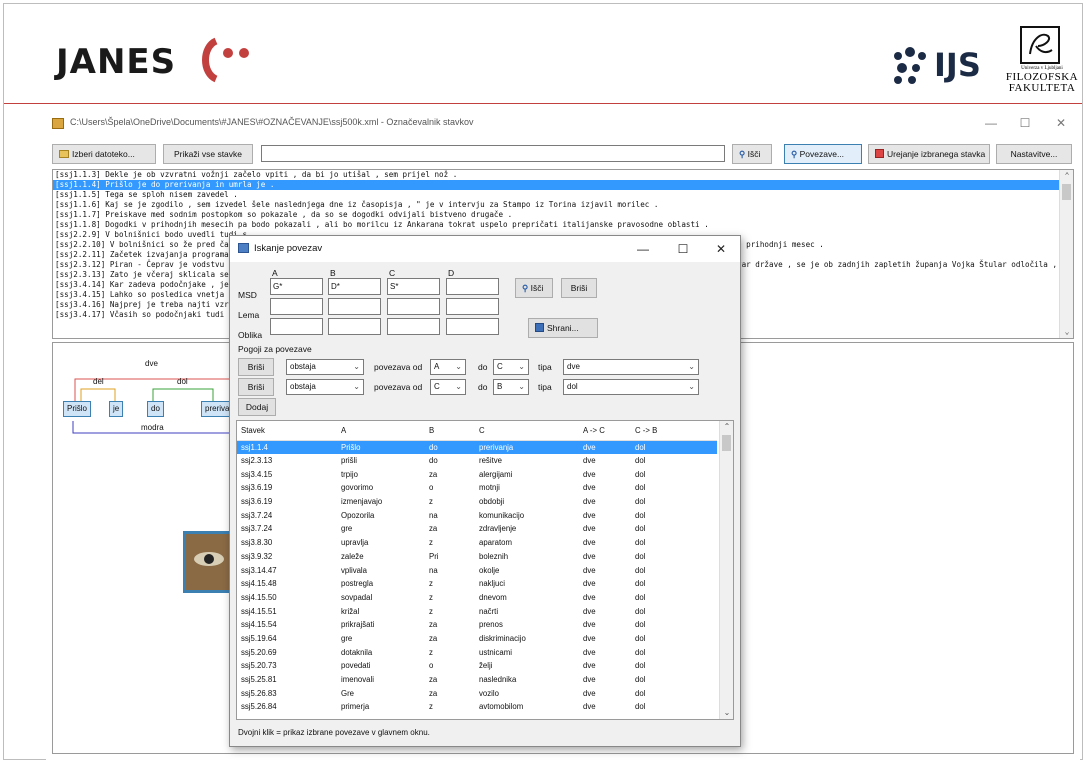 The height and width of the screenshot is (763, 1087). I want to click on add-condition-button: Dodaj, so click(257, 407).